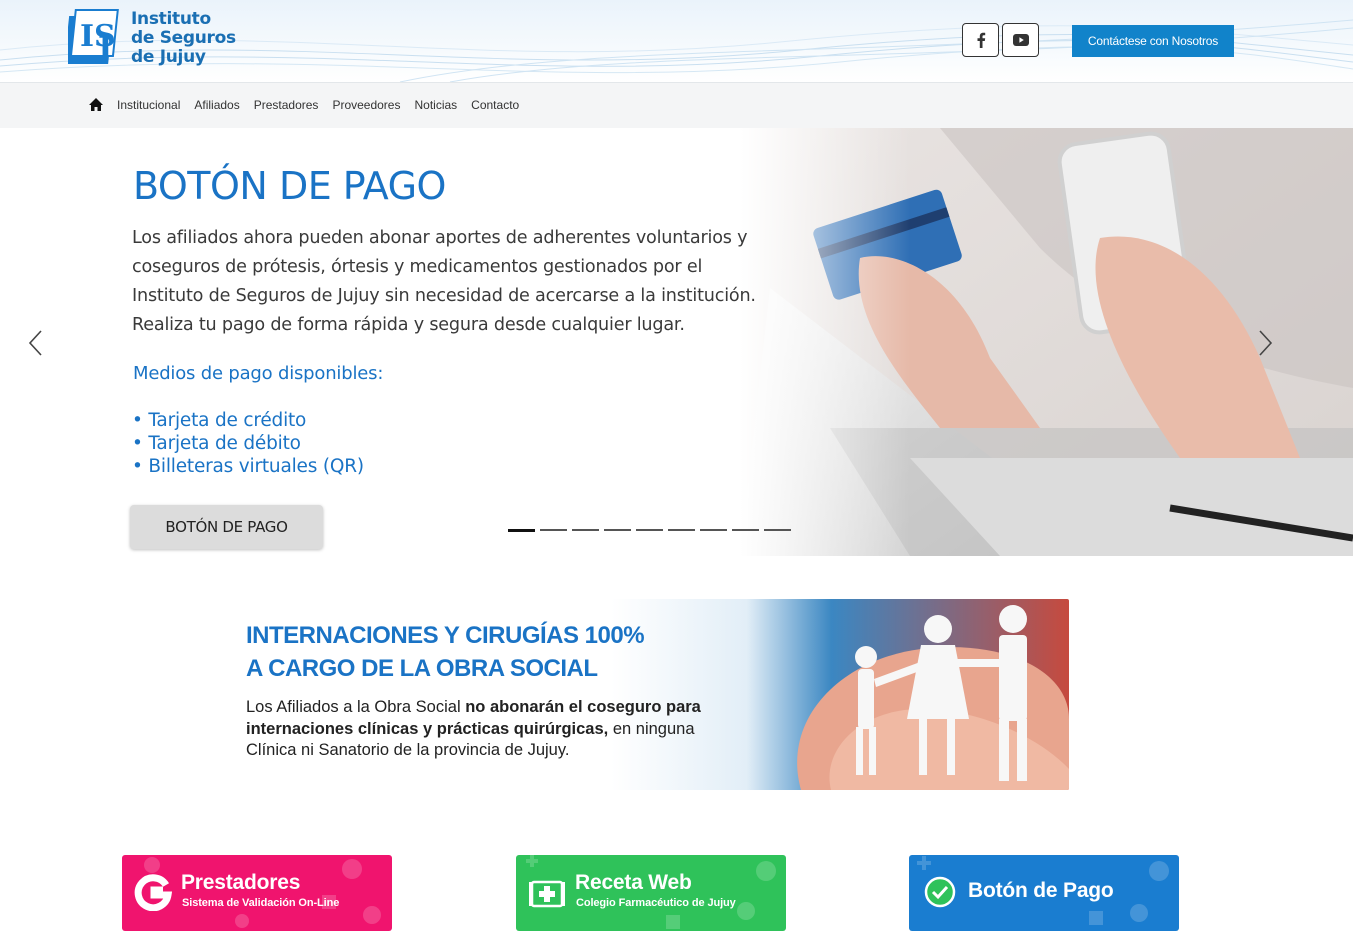  I want to click on hero-payment-button: BOTÓN DE PAGO, so click(226, 527).